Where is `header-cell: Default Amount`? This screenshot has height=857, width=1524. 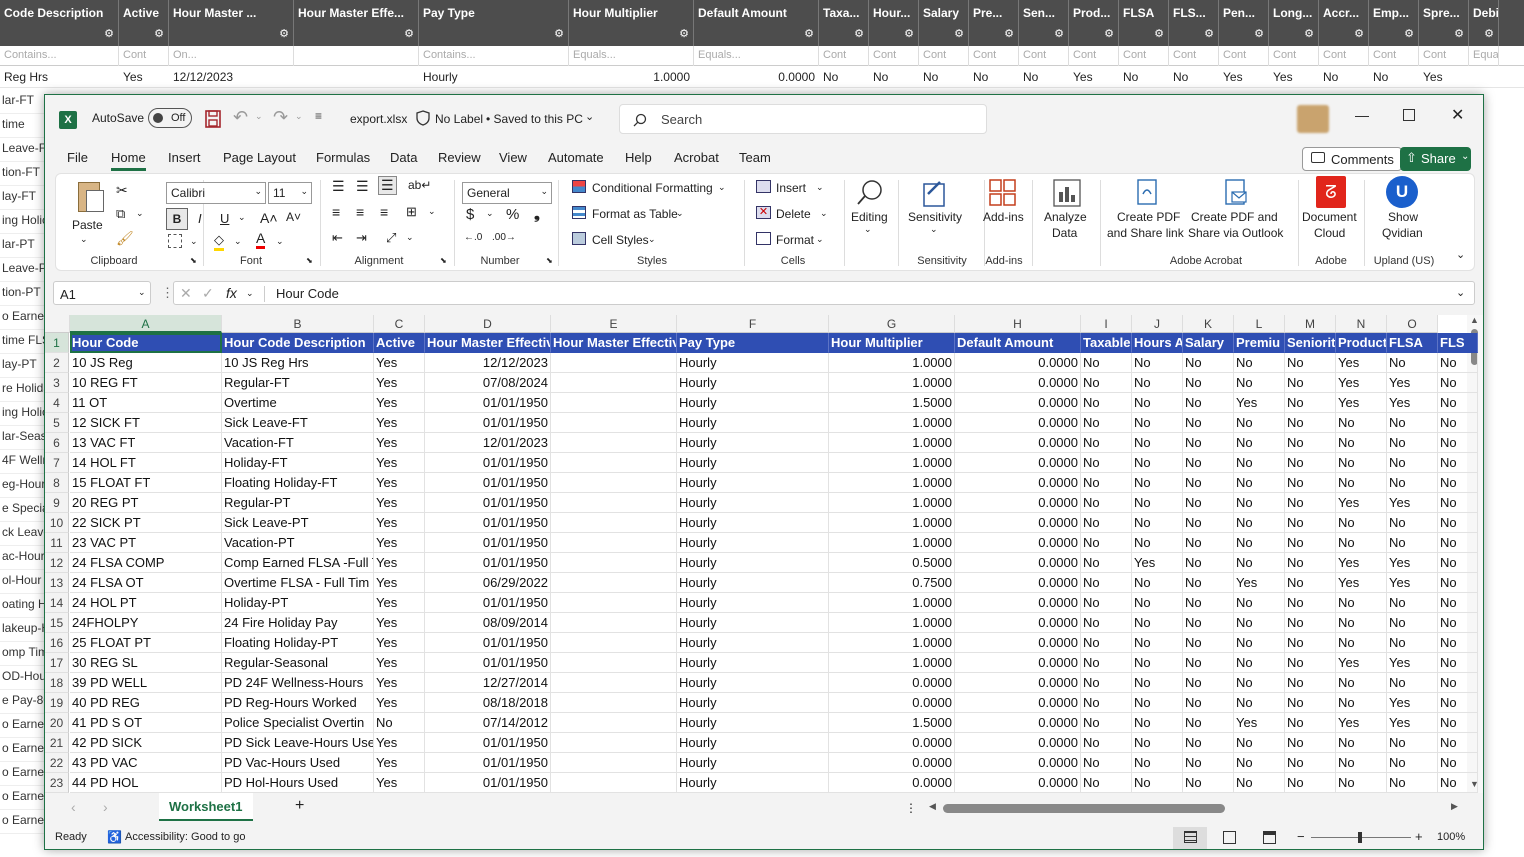
header-cell: Default Amount is located at coordinates (1018, 343).